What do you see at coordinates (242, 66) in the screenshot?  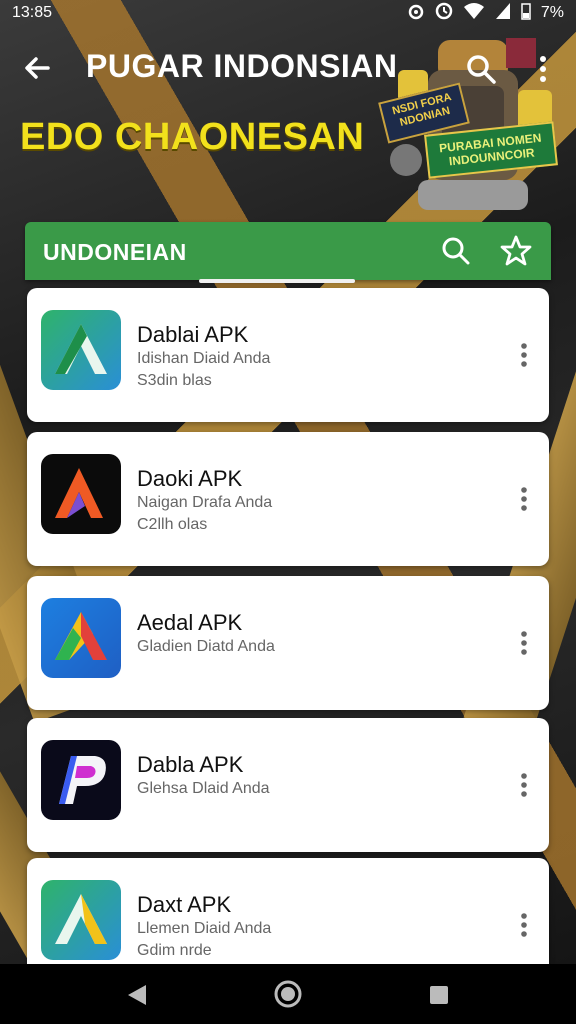 I see `page-title: PUGAR INDONSIAN` at bounding box center [242, 66].